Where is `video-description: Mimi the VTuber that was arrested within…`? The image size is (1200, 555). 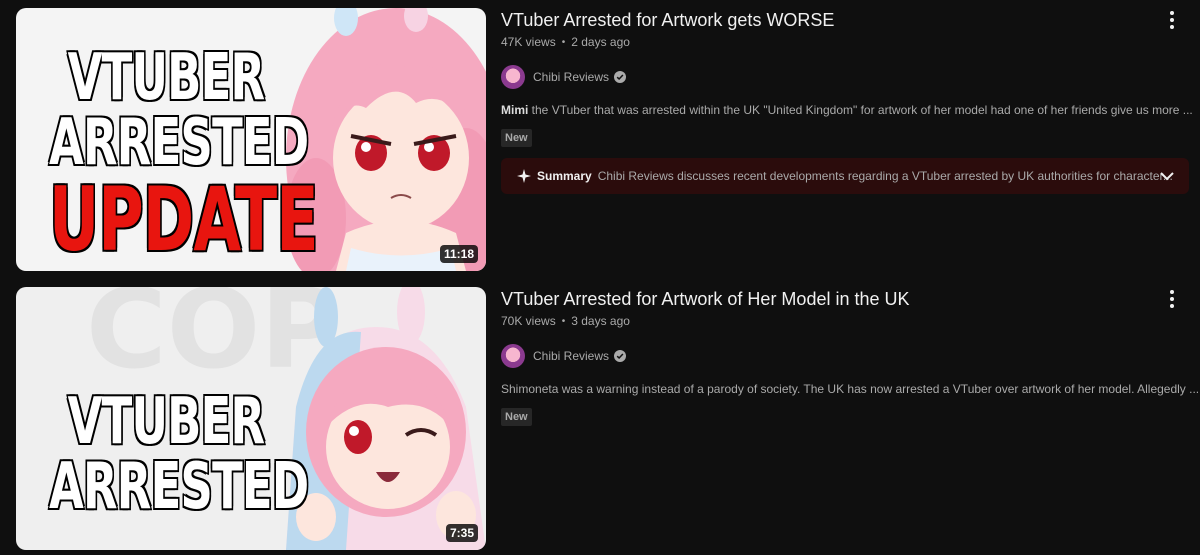 video-description: Mimi the VTuber that was arrested within… is located at coordinates (847, 110).